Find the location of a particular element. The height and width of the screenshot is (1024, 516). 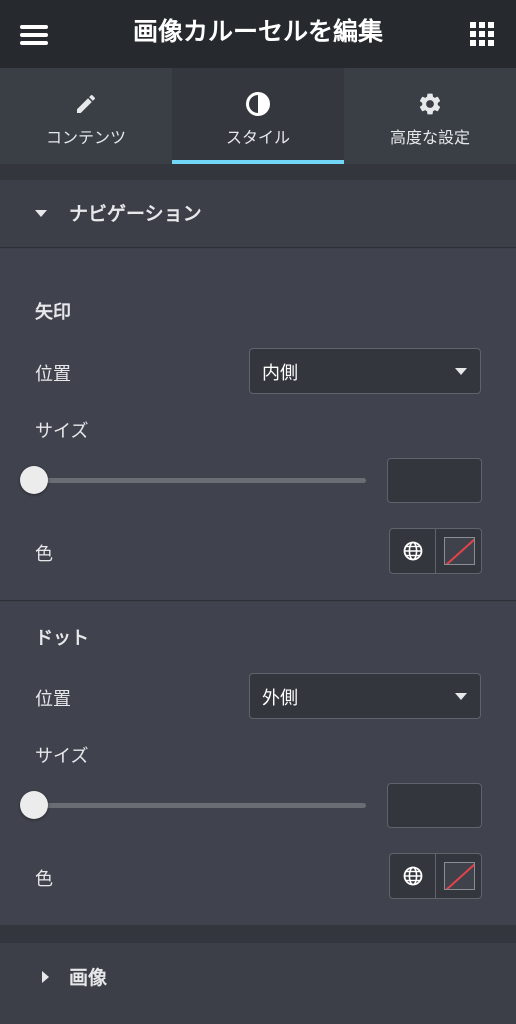

arrows-position-value: 内側 is located at coordinates (280, 373).